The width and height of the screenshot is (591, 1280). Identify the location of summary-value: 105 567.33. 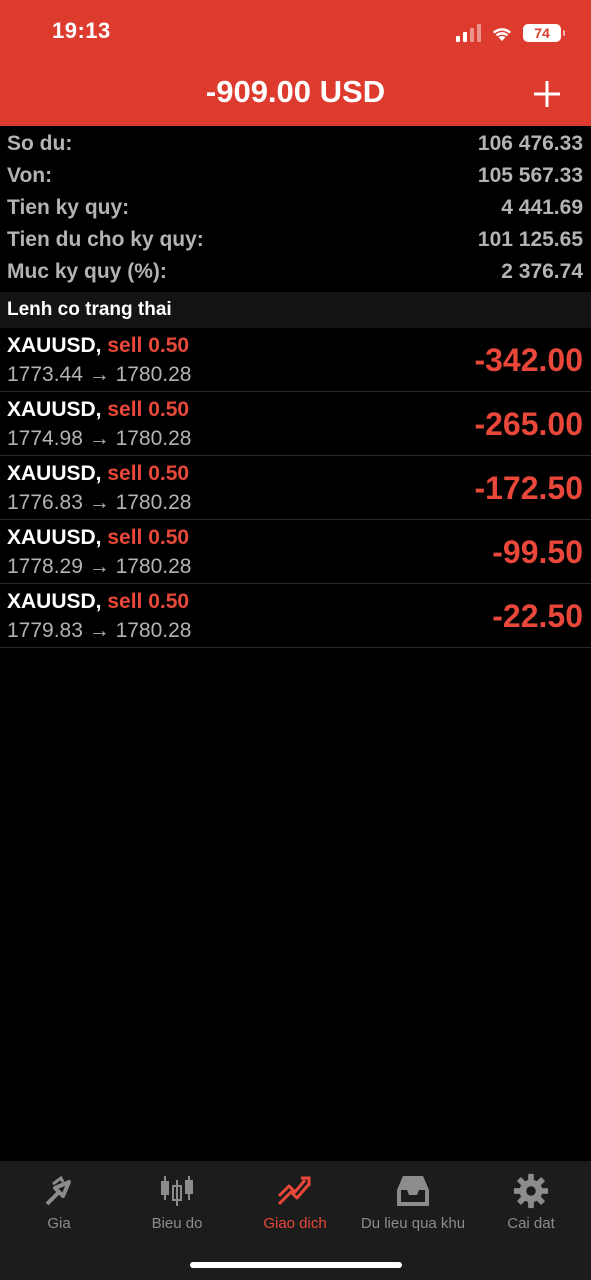
(530, 175).